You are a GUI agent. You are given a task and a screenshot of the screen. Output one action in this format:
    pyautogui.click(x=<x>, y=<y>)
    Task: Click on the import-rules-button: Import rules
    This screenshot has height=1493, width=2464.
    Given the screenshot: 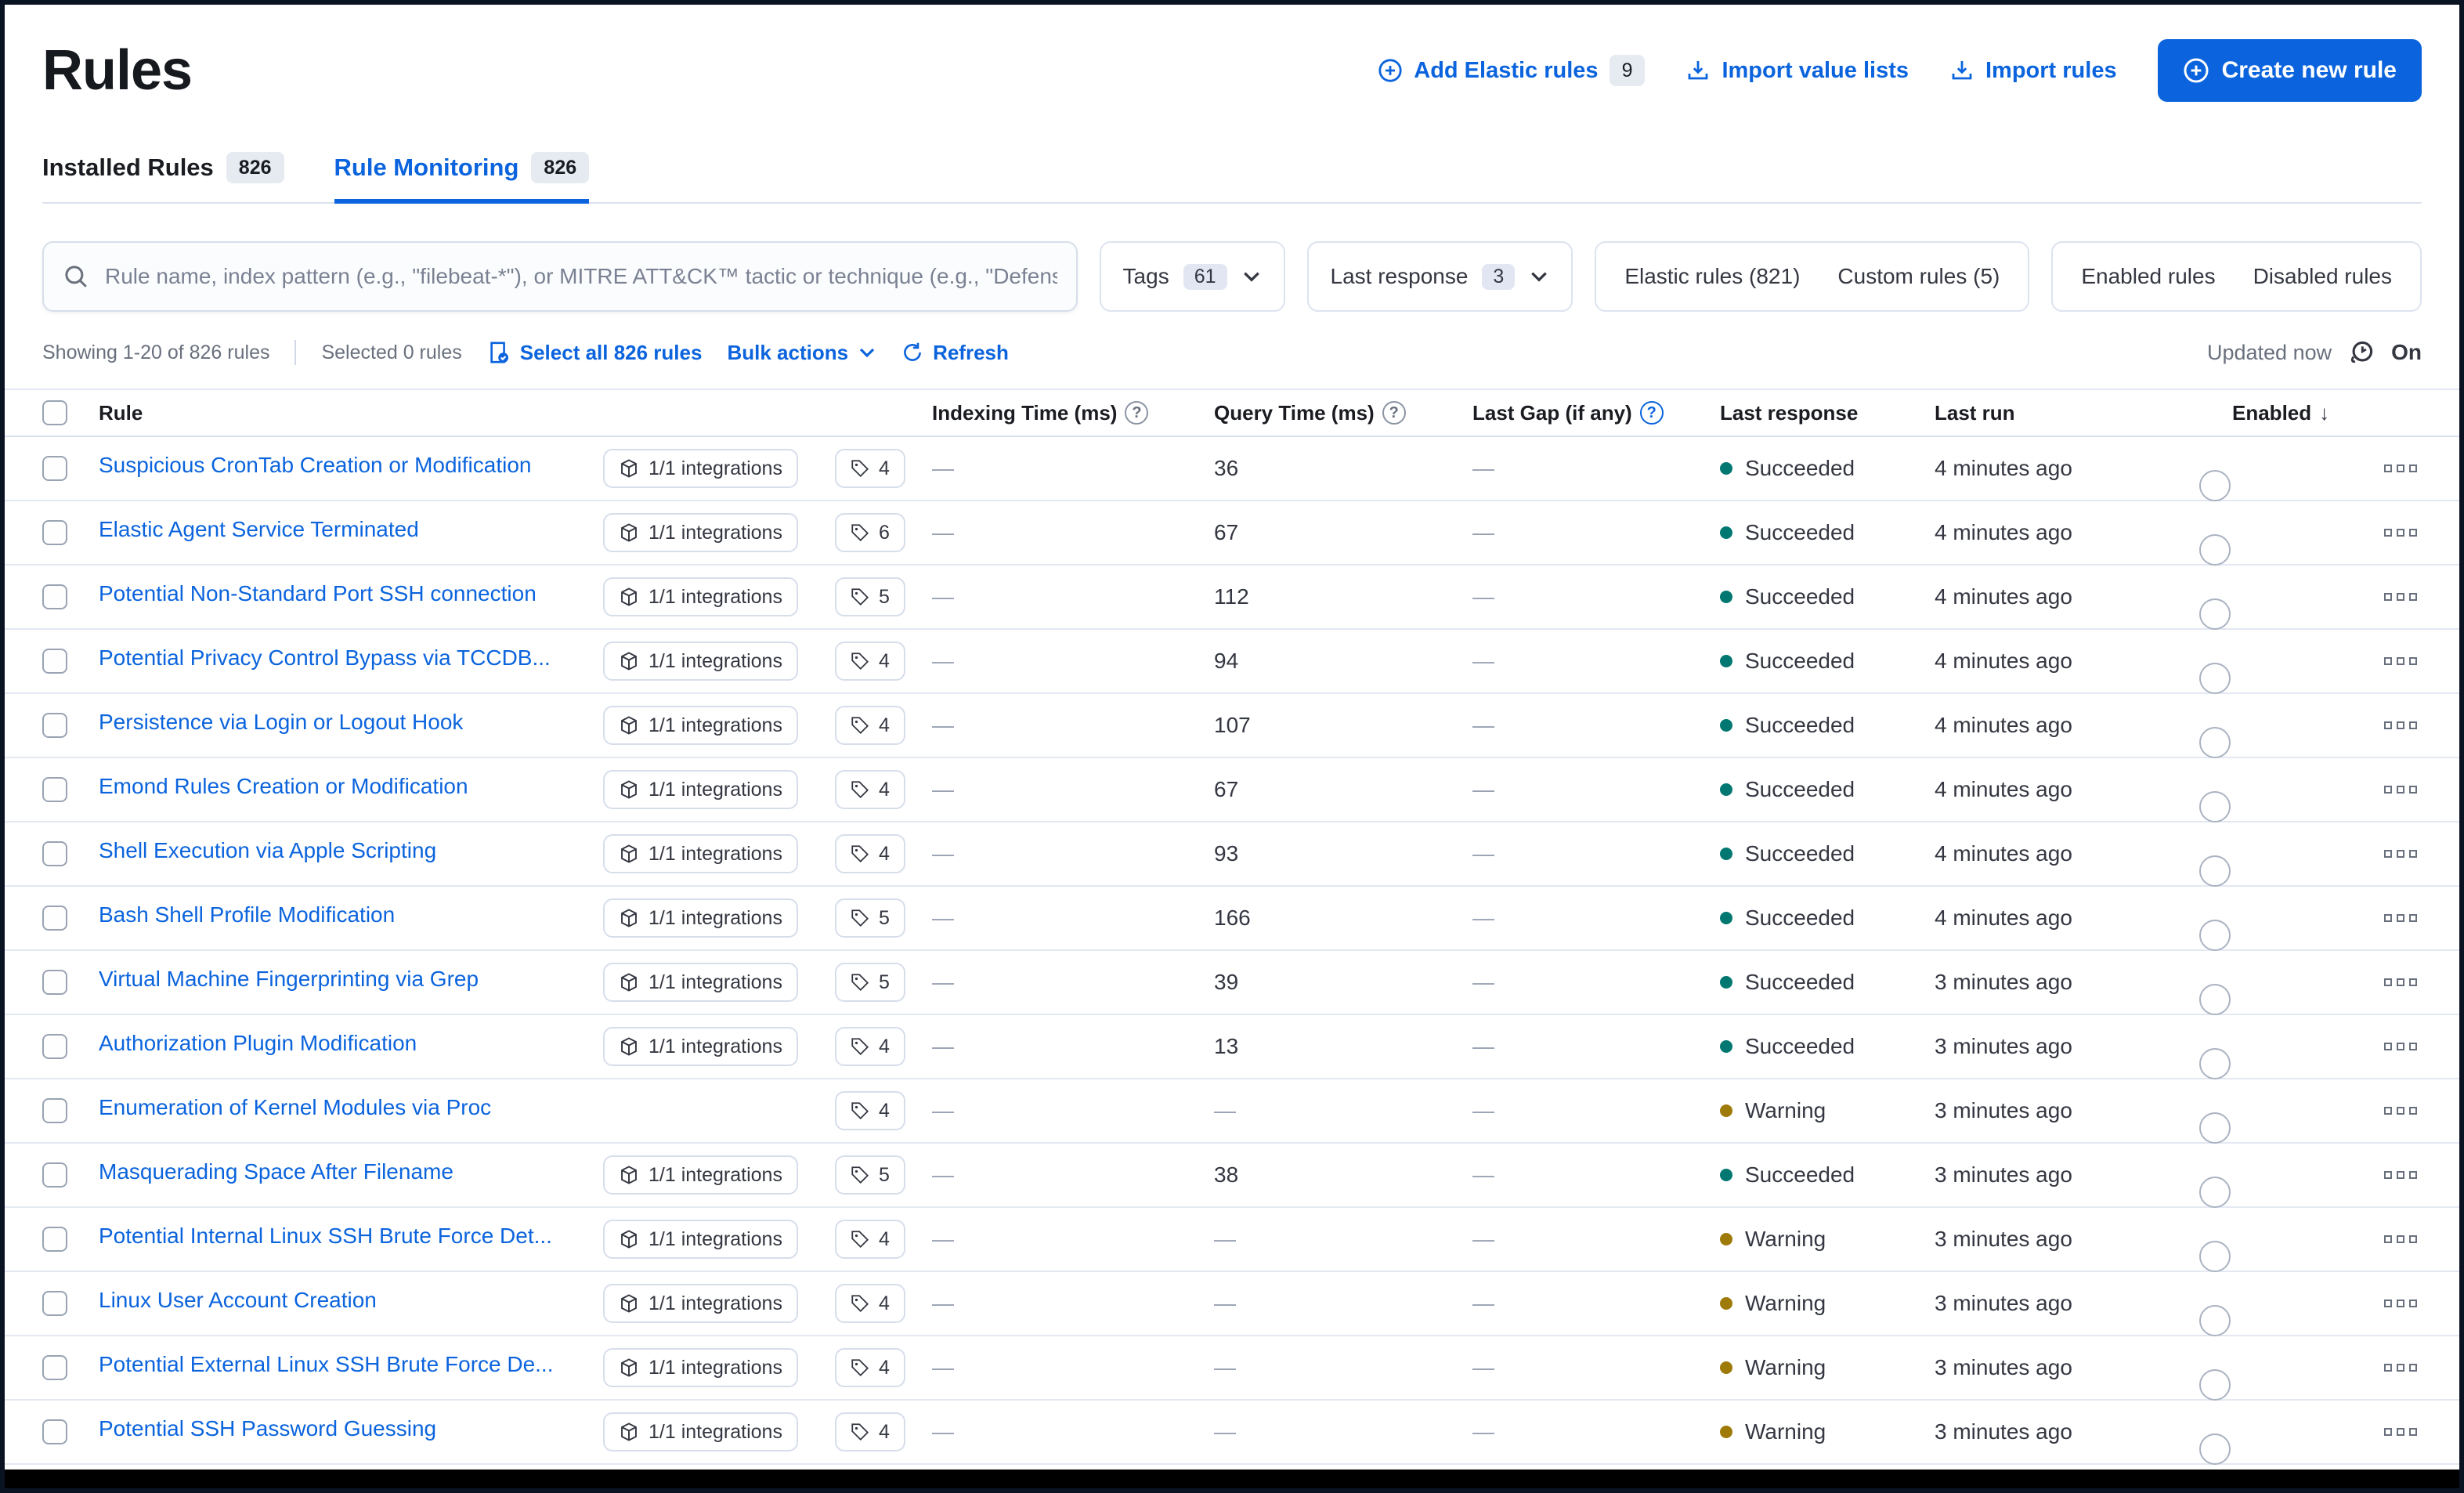 What is the action you would take?
    pyautogui.click(x=2033, y=71)
    